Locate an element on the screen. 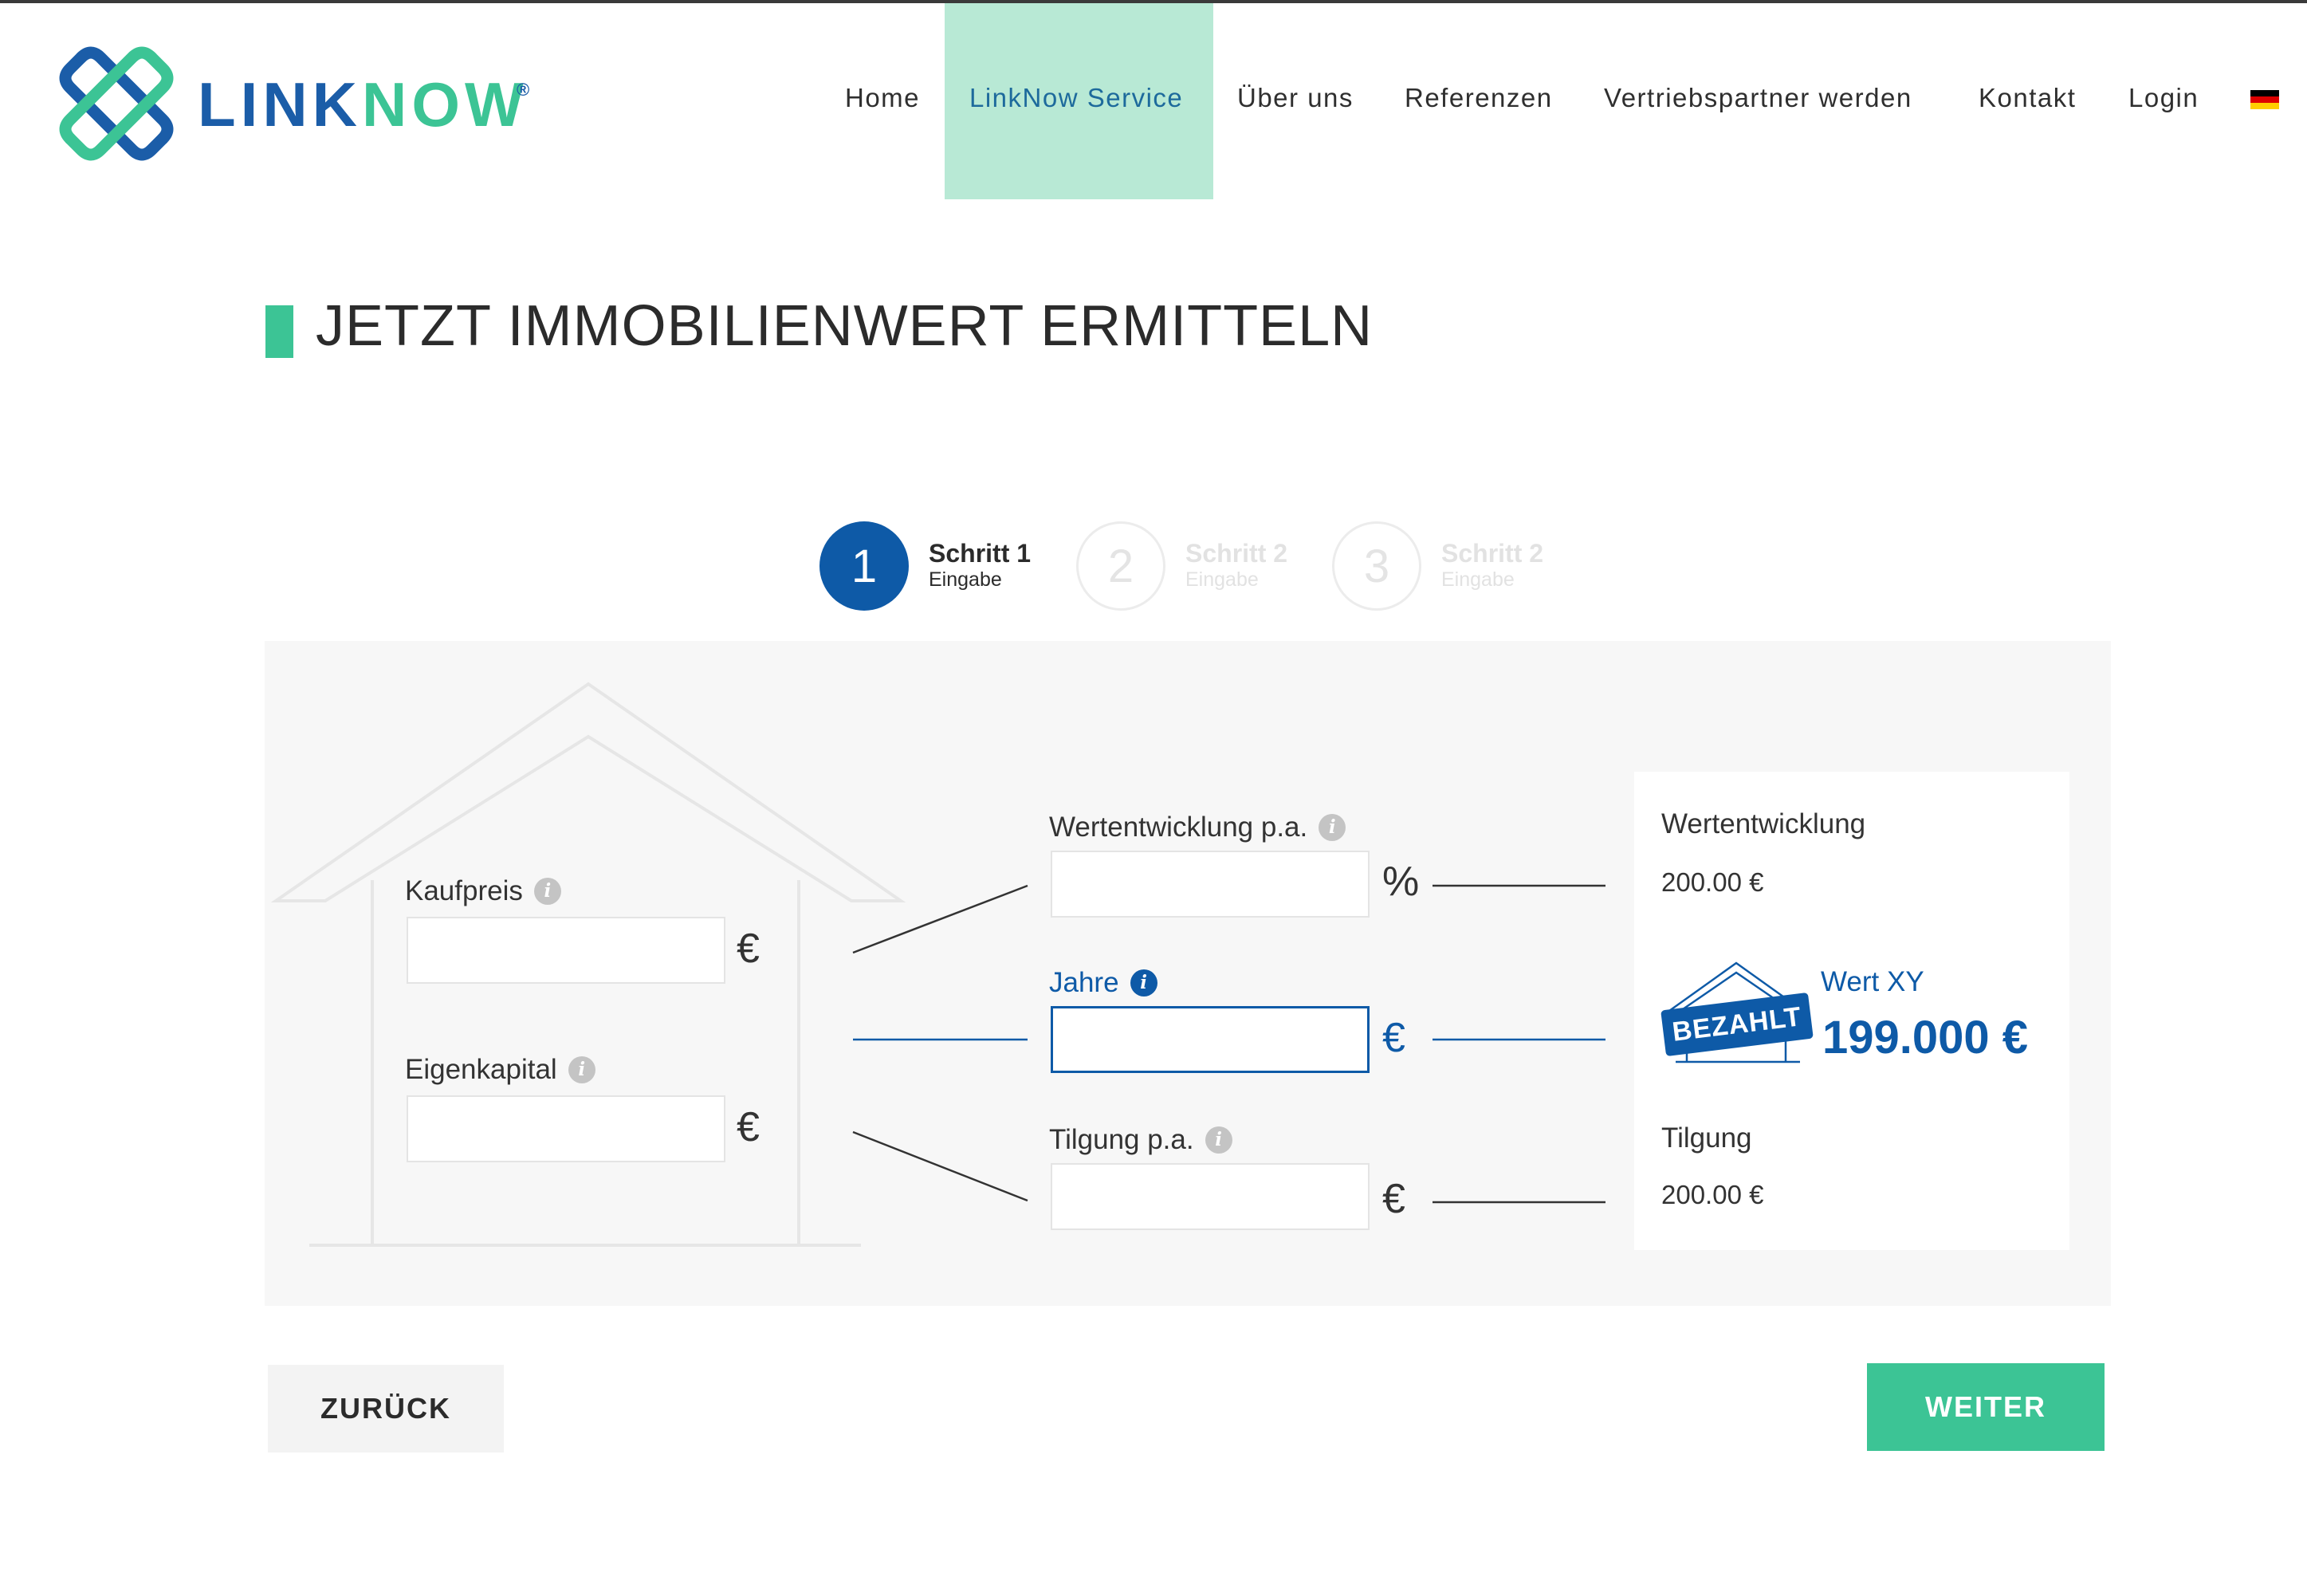  eigenkapital-label: Eigenkapital i is located at coordinates (500, 1070).